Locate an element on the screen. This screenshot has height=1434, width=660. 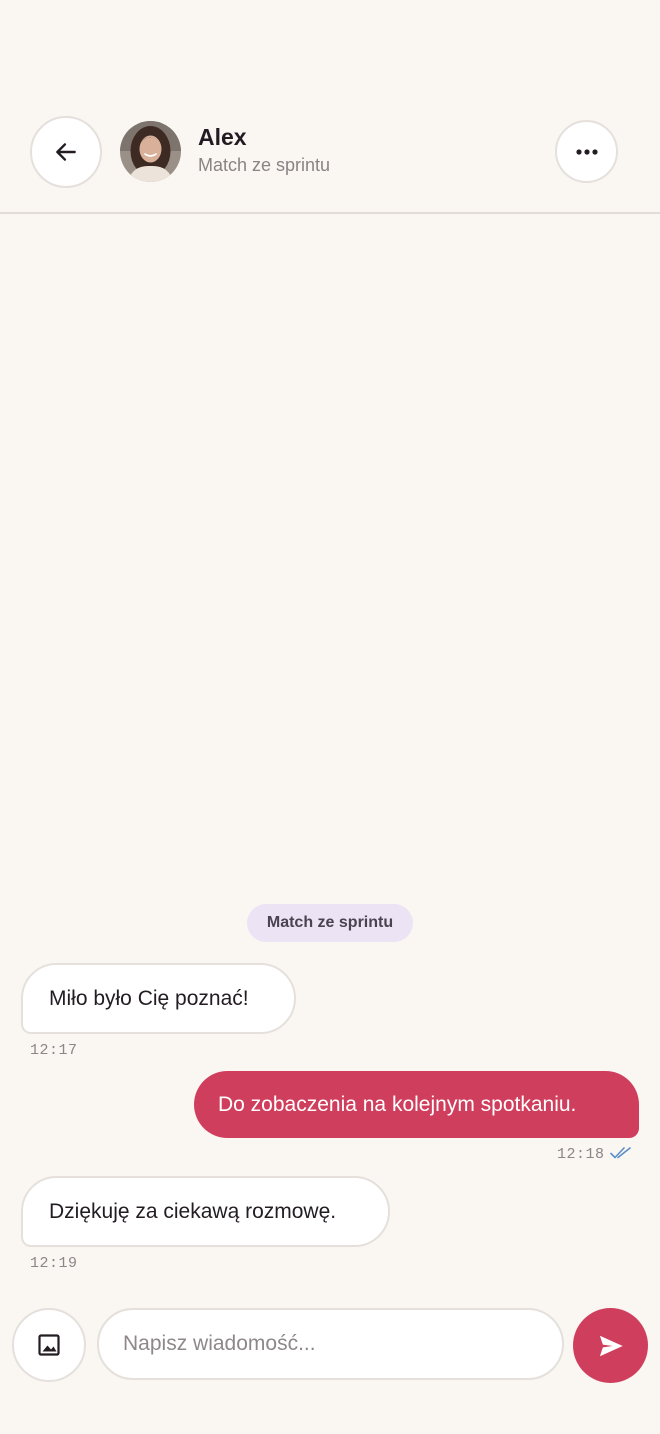
image-icon is located at coordinates (49, 1345).